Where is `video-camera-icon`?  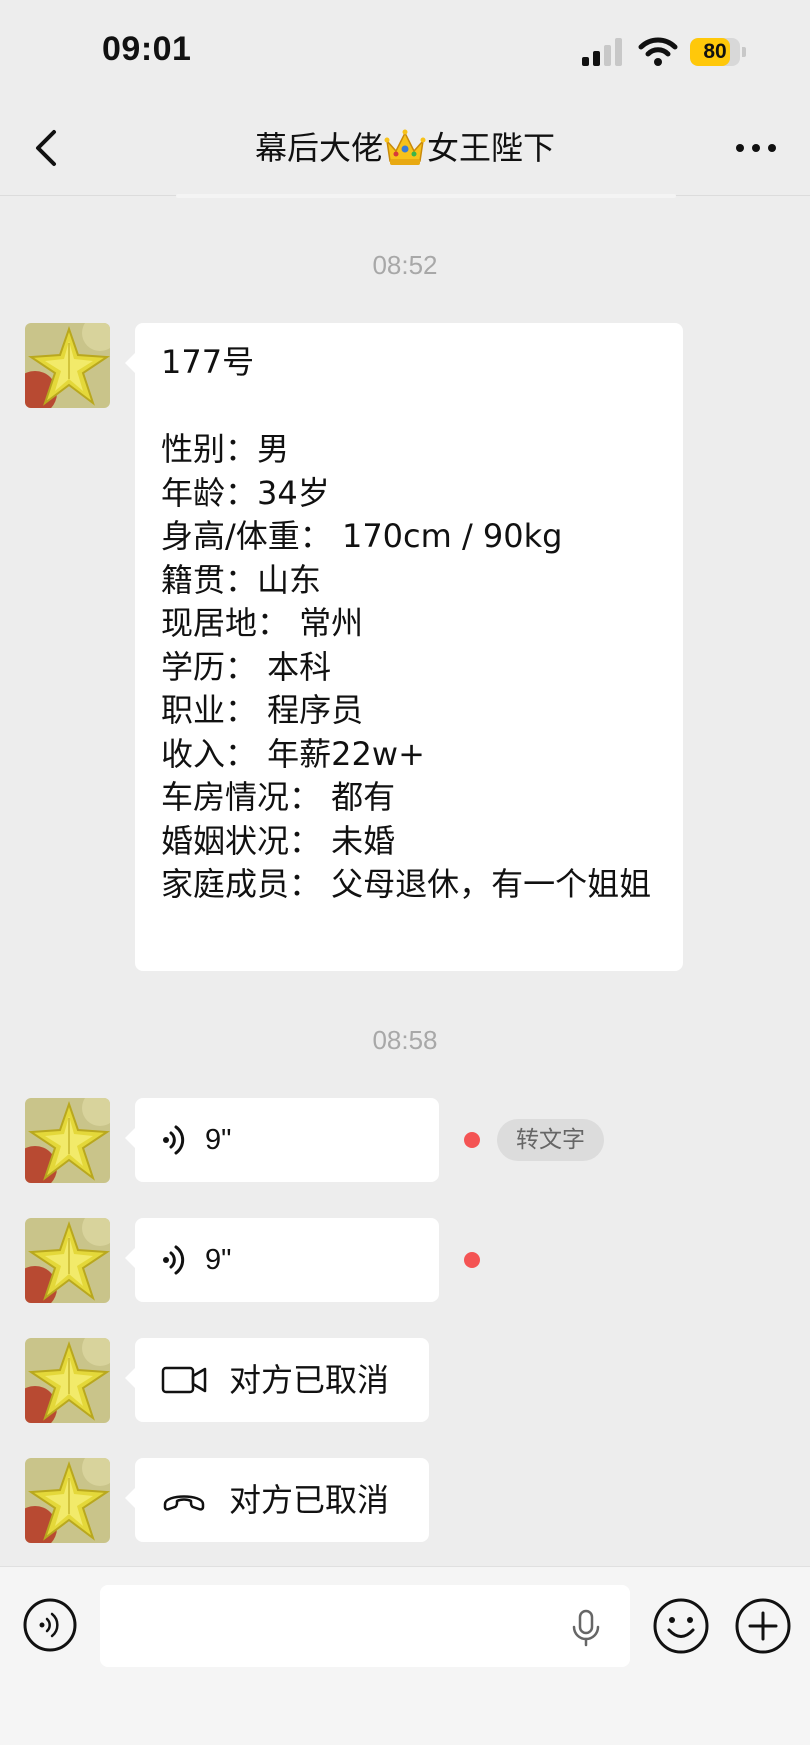 video-camera-icon is located at coordinates (184, 1380).